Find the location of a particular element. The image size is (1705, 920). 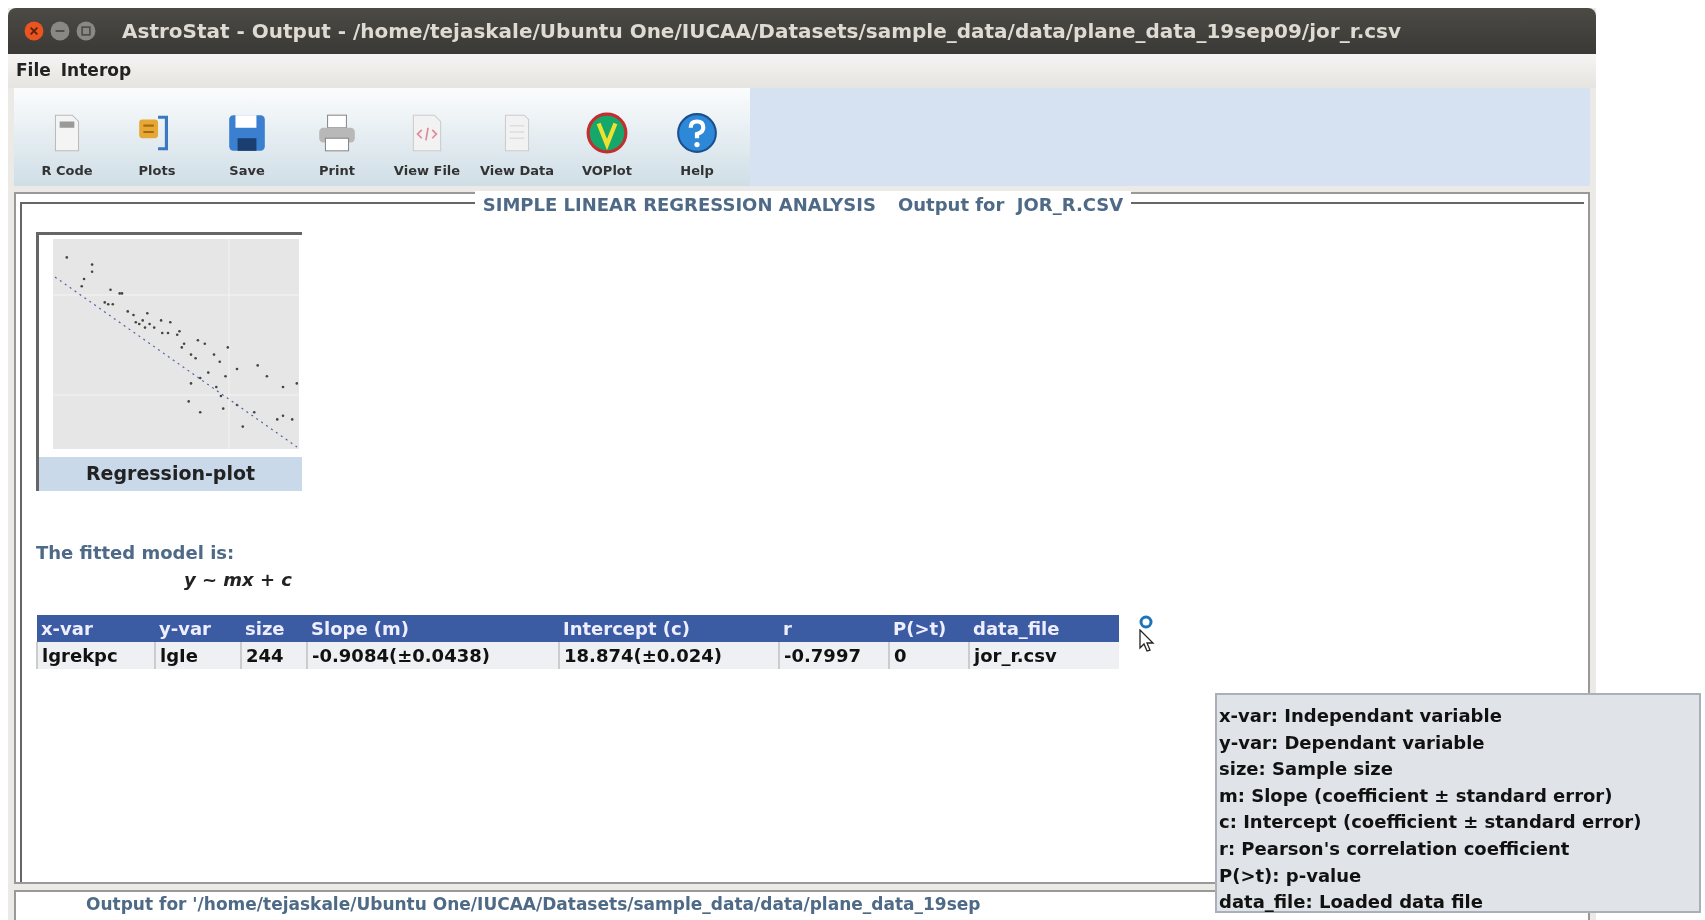

tooltip-line: m: Slope (coefficient ± standard error) is located at coordinates (1416, 795).